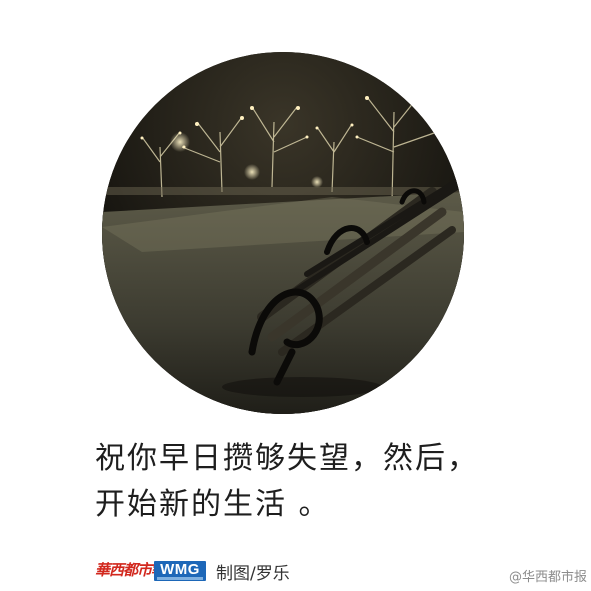  I want to click on wmg-logo-text: WMG, so click(180, 569).